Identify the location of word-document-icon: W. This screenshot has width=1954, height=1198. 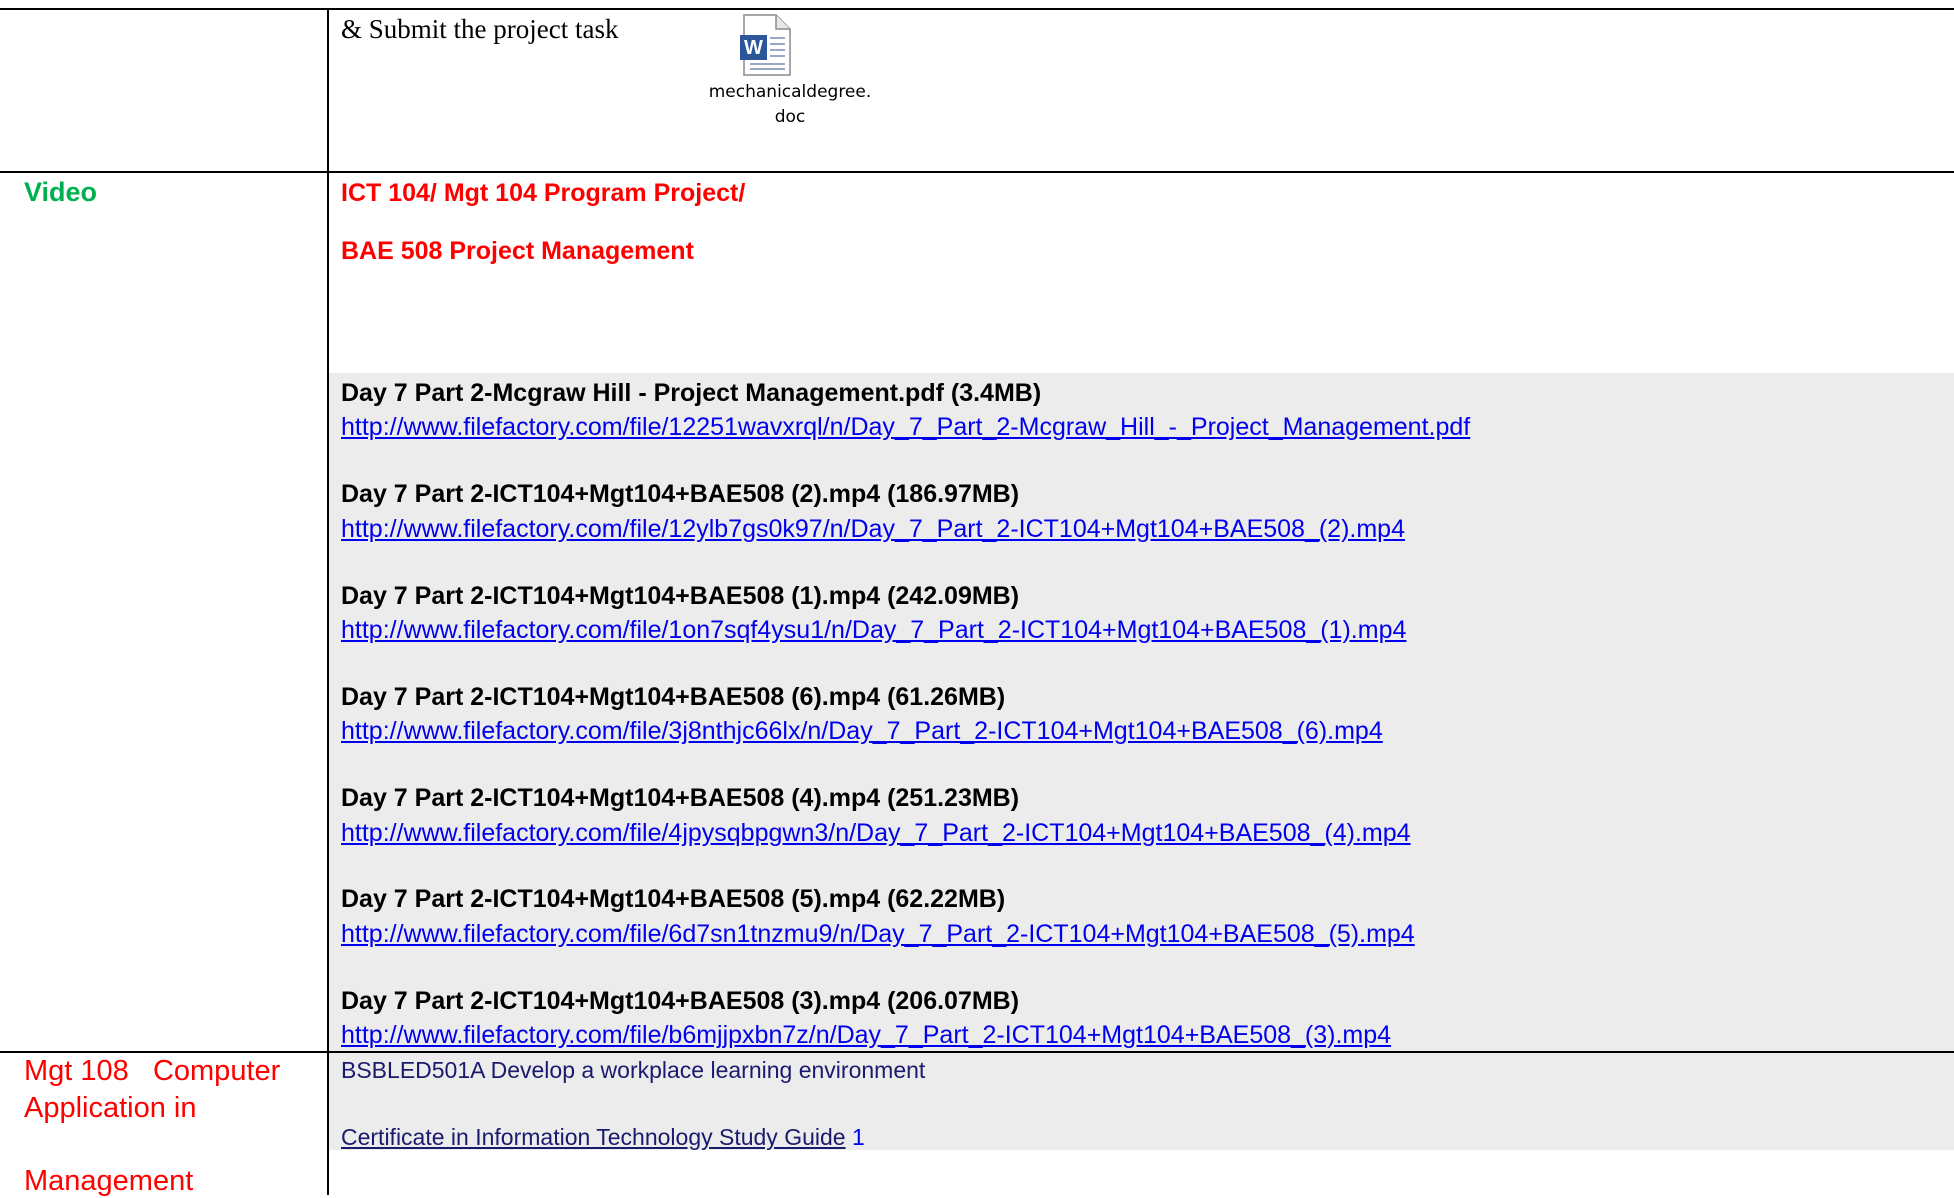
(766, 45).